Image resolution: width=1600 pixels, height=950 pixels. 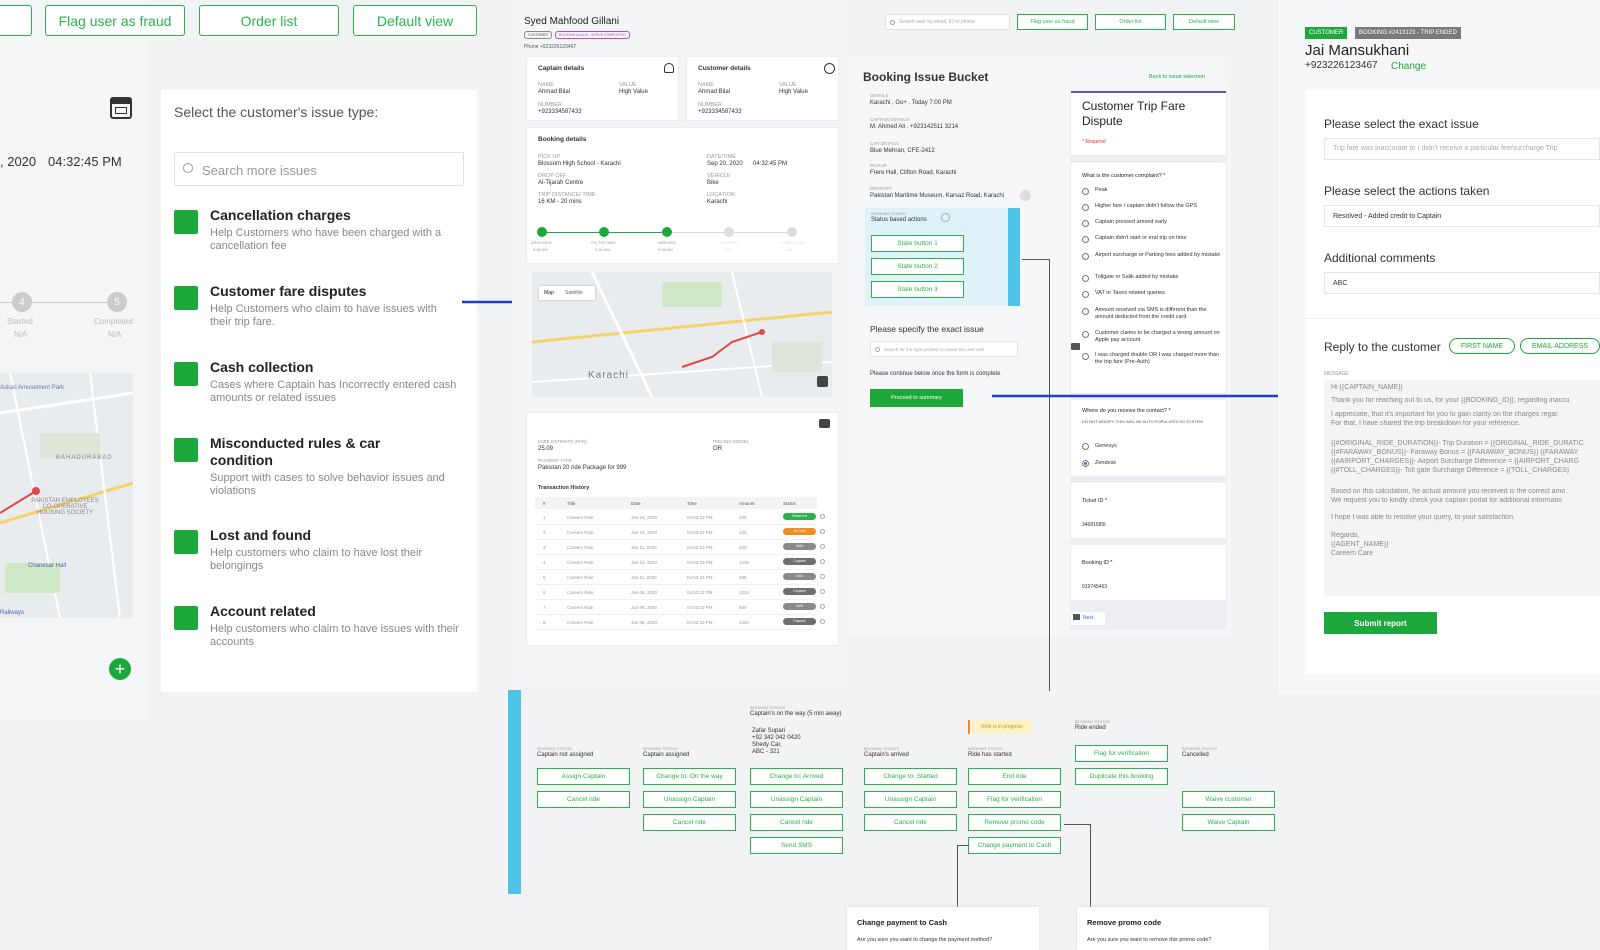 What do you see at coordinates (1462, 283) in the screenshot?
I see `comments-input: ABC` at bounding box center [1462, 283].